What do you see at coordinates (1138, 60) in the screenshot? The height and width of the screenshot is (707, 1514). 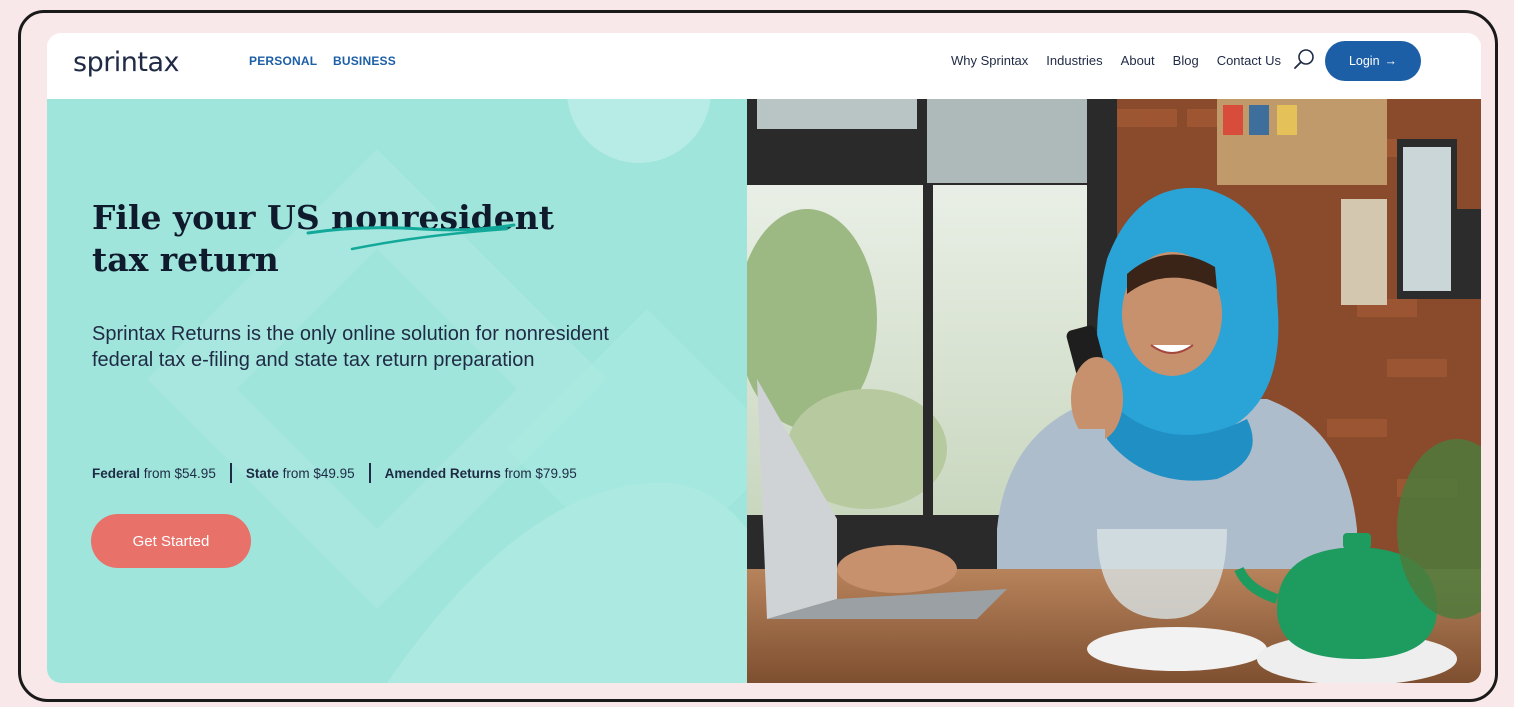 I see `nav-link-about: About` at bounding box center [1138, 60].